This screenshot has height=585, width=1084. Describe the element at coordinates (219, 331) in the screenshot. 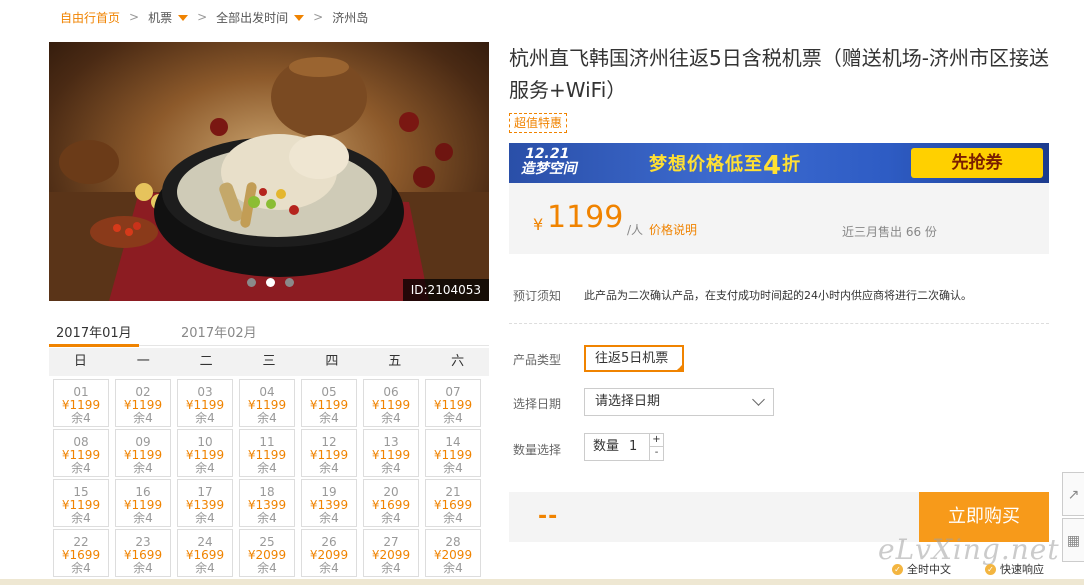

I see `calendar-tab-feb: 2017年02月` at that location.